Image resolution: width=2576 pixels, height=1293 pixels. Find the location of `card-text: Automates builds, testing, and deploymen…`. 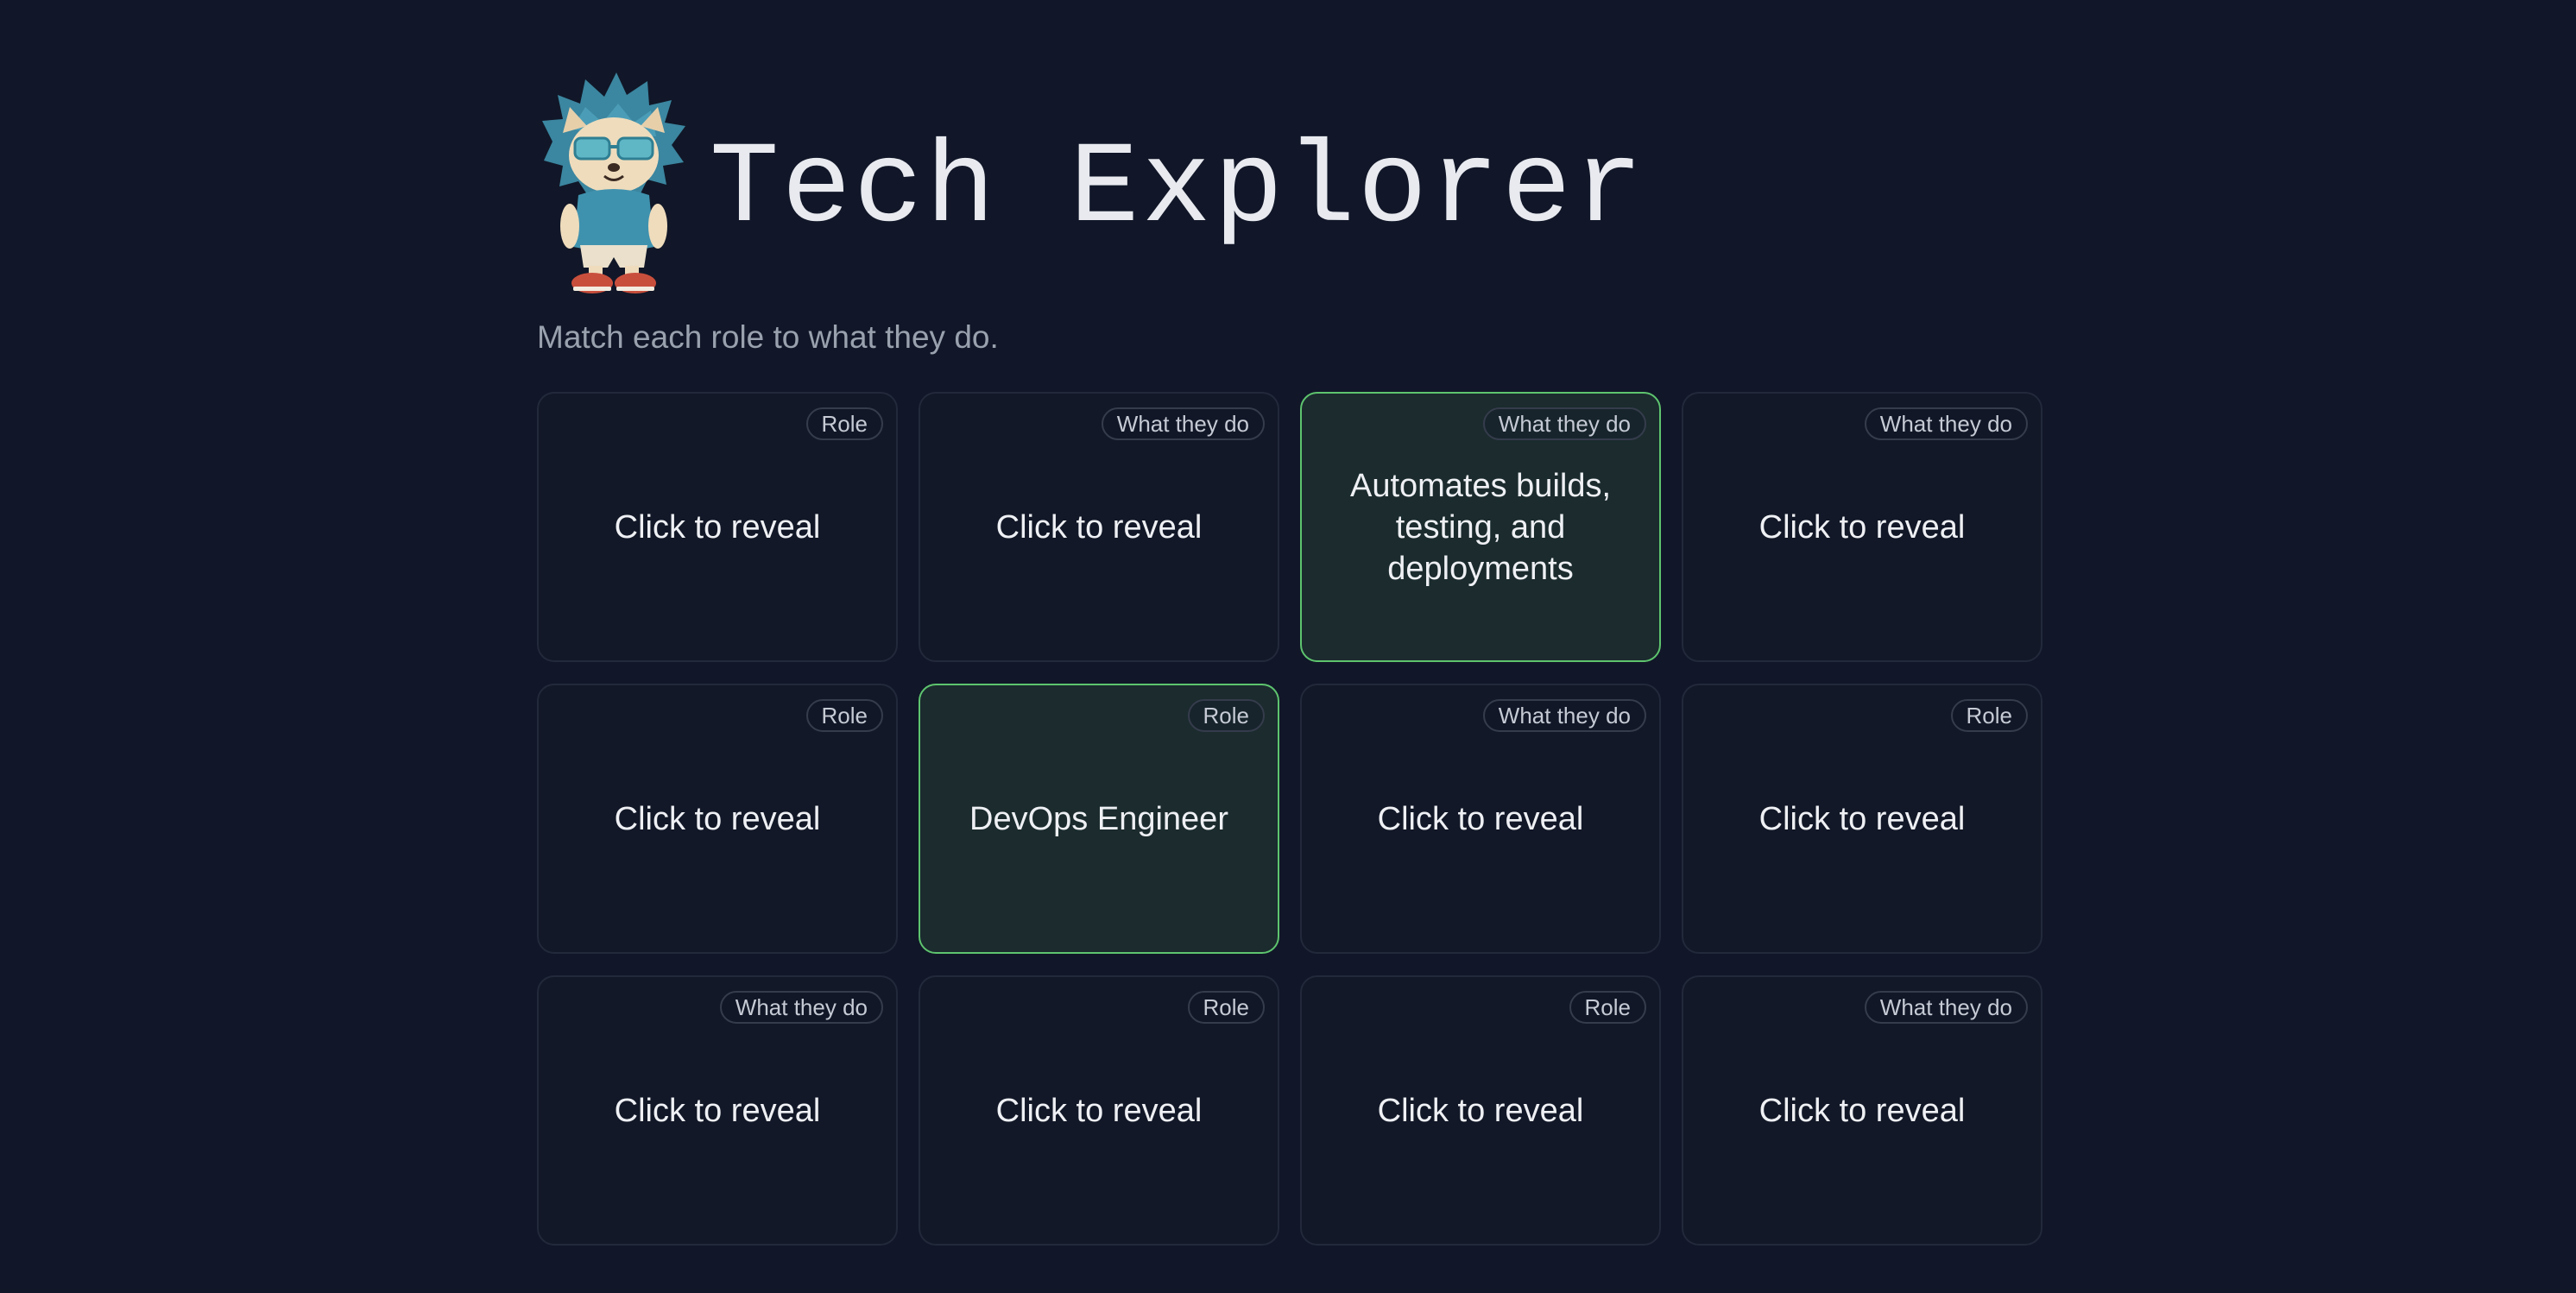

card-text: Automates builds, testing, and deploymen… is located at coordinates (1480, 527).